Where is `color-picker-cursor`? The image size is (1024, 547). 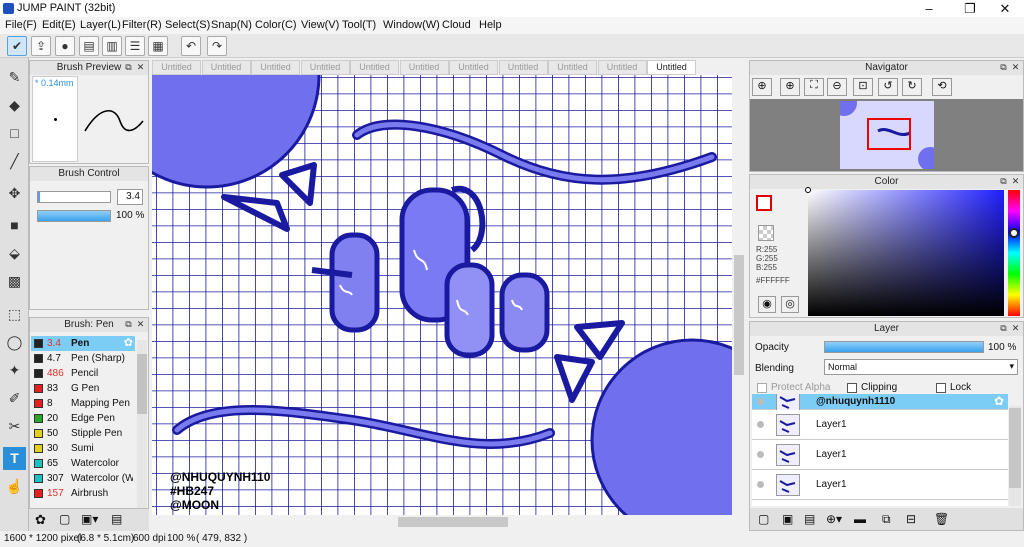 color-picker-cursor is located at coordinates (808, 190).